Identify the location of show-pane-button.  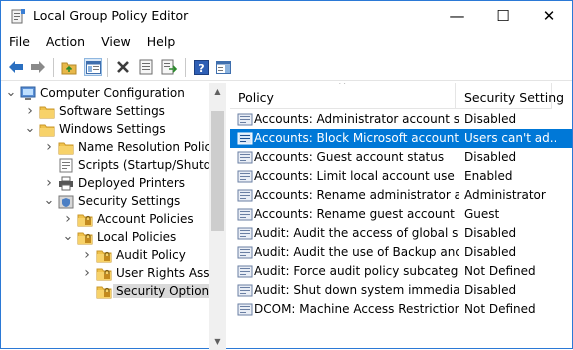
(223, 67).